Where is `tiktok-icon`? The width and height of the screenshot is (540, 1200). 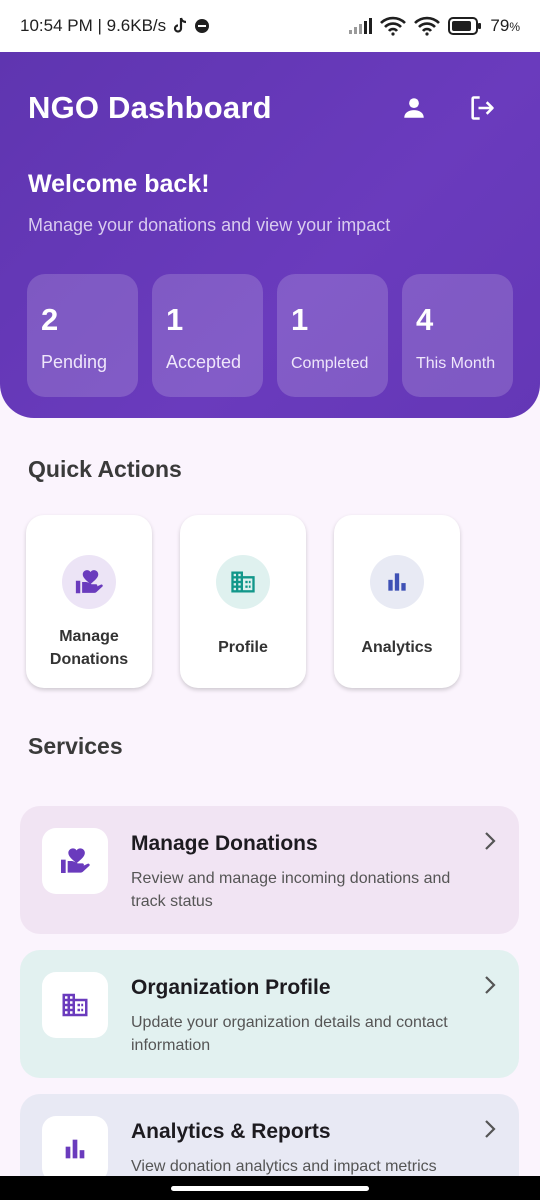 tiktok-icon is located at coordinates (180, 26).